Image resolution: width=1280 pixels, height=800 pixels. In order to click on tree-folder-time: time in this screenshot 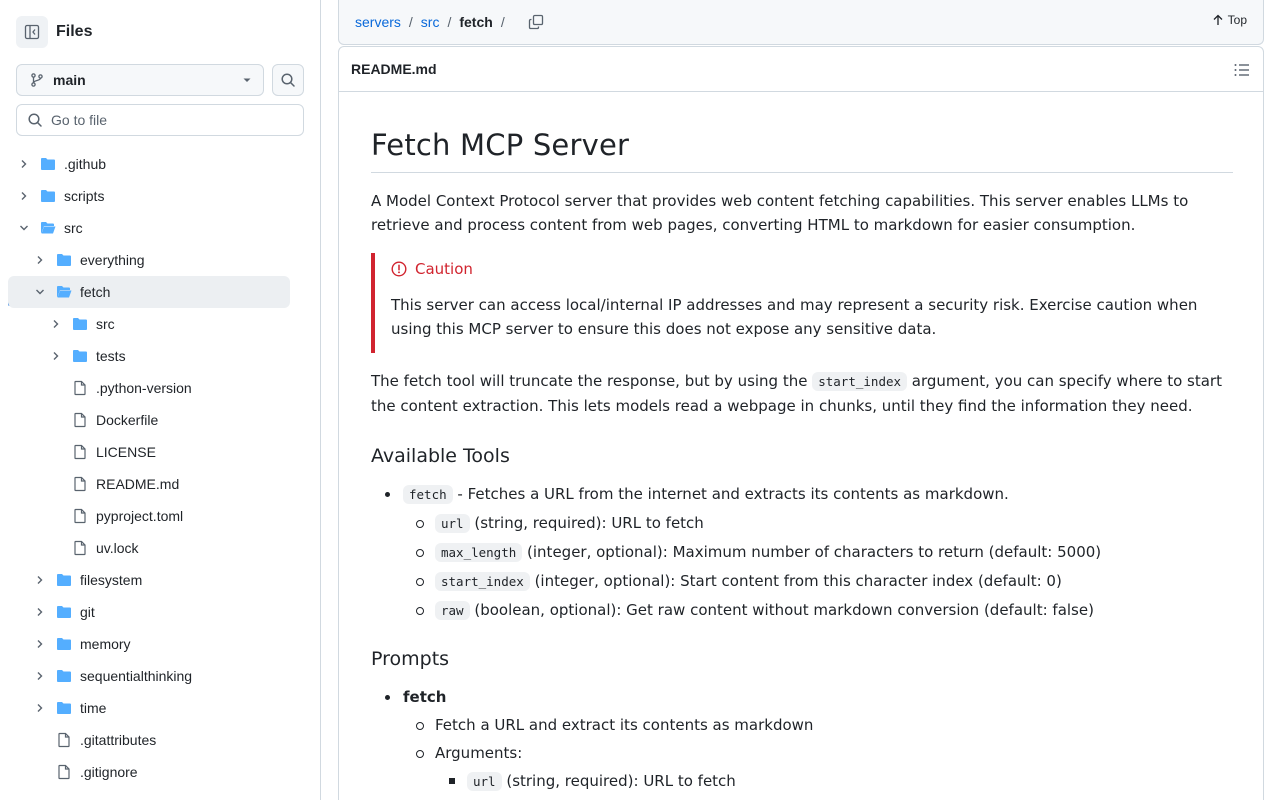, I will do `click(149, 708)`.